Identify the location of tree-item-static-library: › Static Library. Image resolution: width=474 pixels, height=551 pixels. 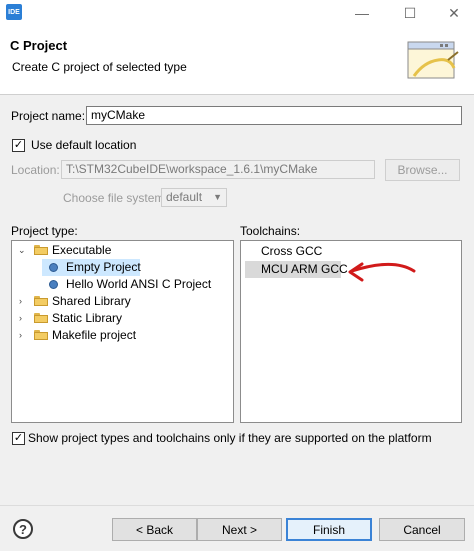
(122, 318).